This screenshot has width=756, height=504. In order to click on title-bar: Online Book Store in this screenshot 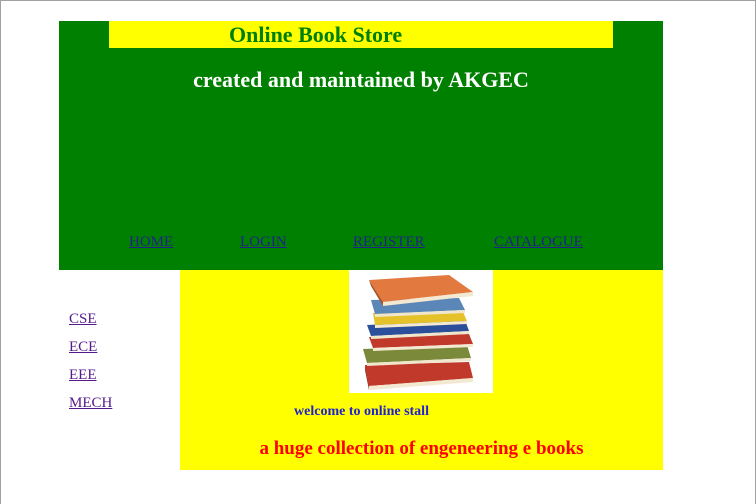, I will do `click(361, 34)`.